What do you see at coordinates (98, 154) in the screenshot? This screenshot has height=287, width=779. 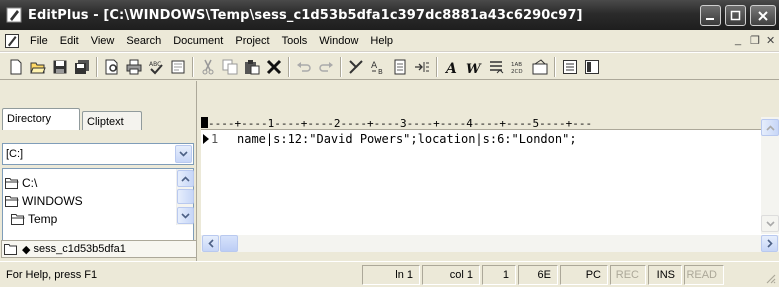 I see `drive-select: [C:]` at bounding box center [98, 154].